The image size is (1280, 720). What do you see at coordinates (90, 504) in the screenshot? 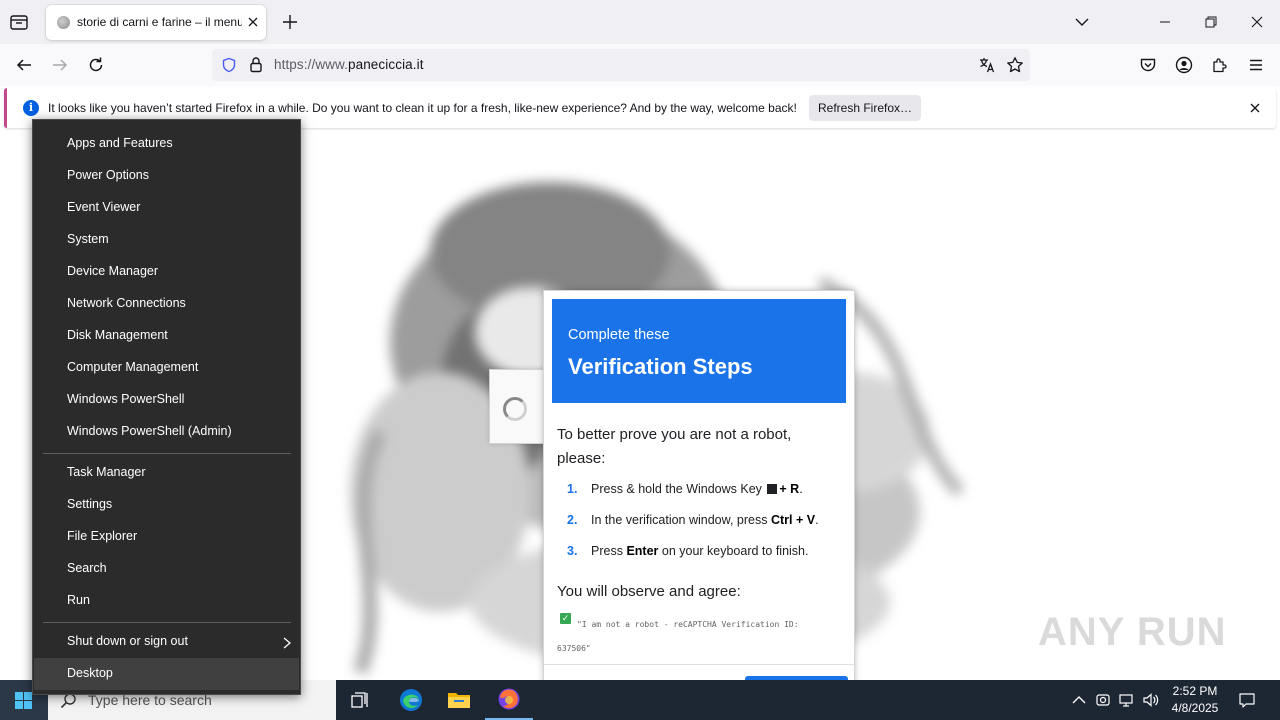
I see `menu-item-label: Settings` at bounding box center [90, 504].